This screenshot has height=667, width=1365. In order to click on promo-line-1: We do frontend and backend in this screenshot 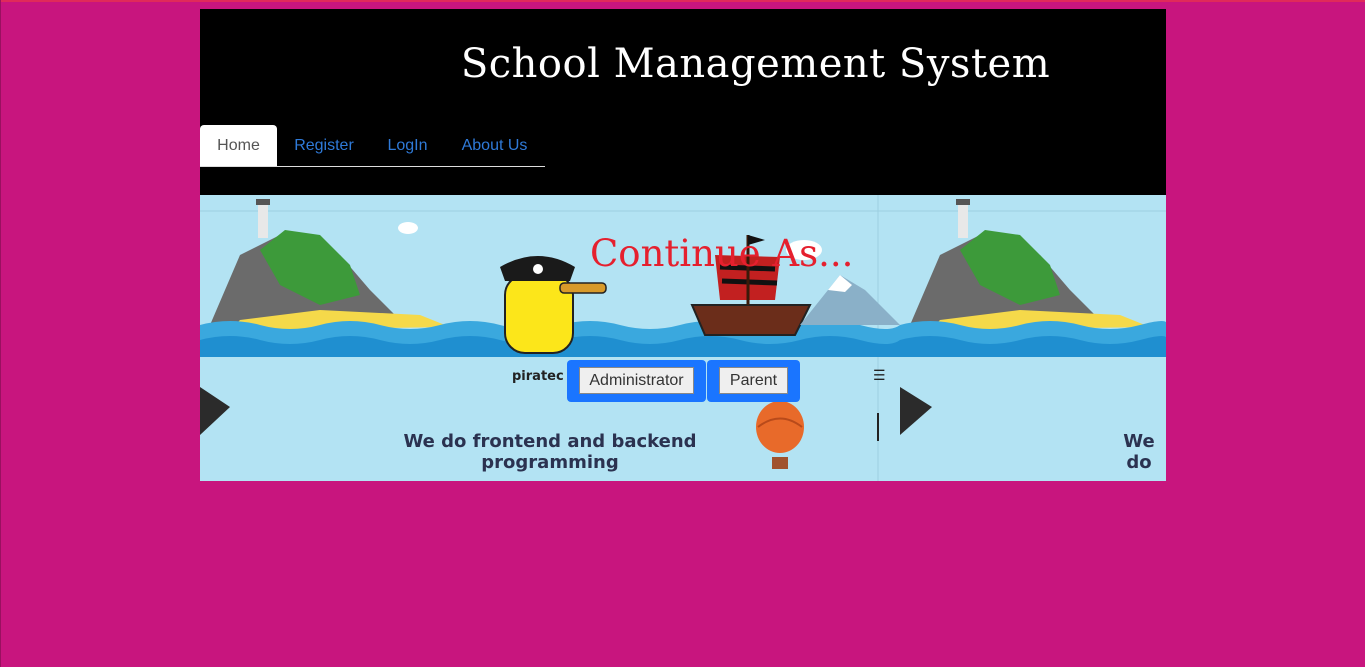, I will do `click(550, 441)`.